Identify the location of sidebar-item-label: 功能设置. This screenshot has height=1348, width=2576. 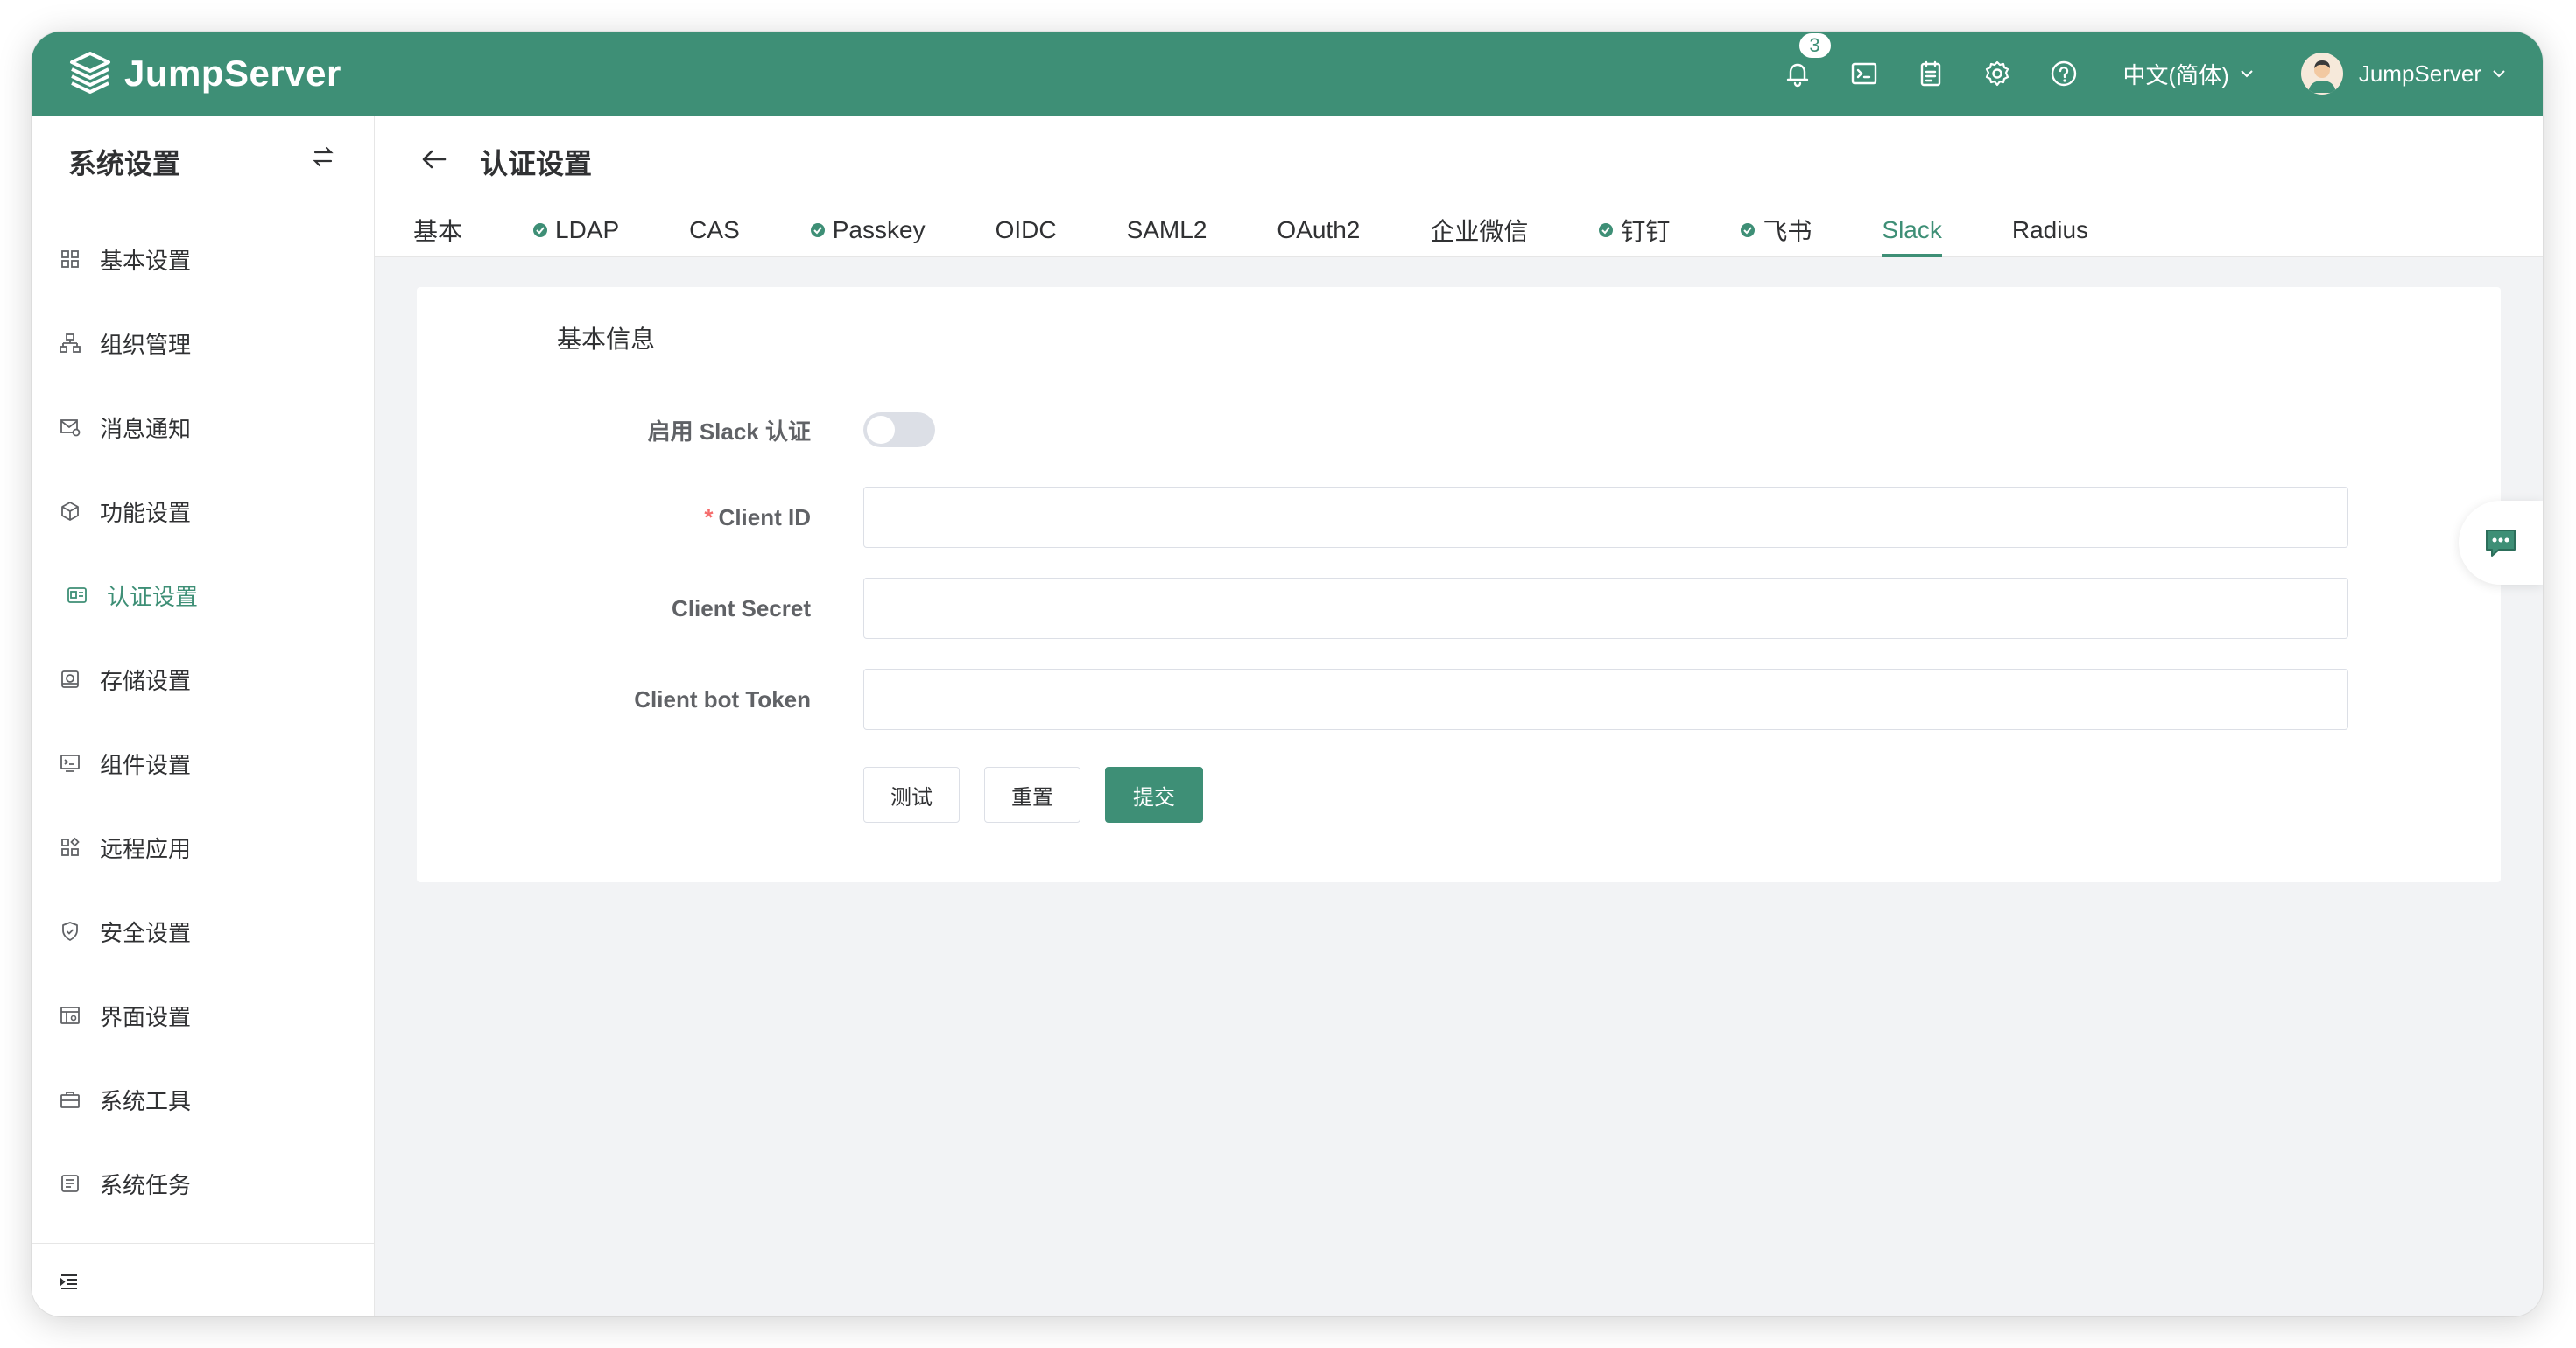
(146, 512).